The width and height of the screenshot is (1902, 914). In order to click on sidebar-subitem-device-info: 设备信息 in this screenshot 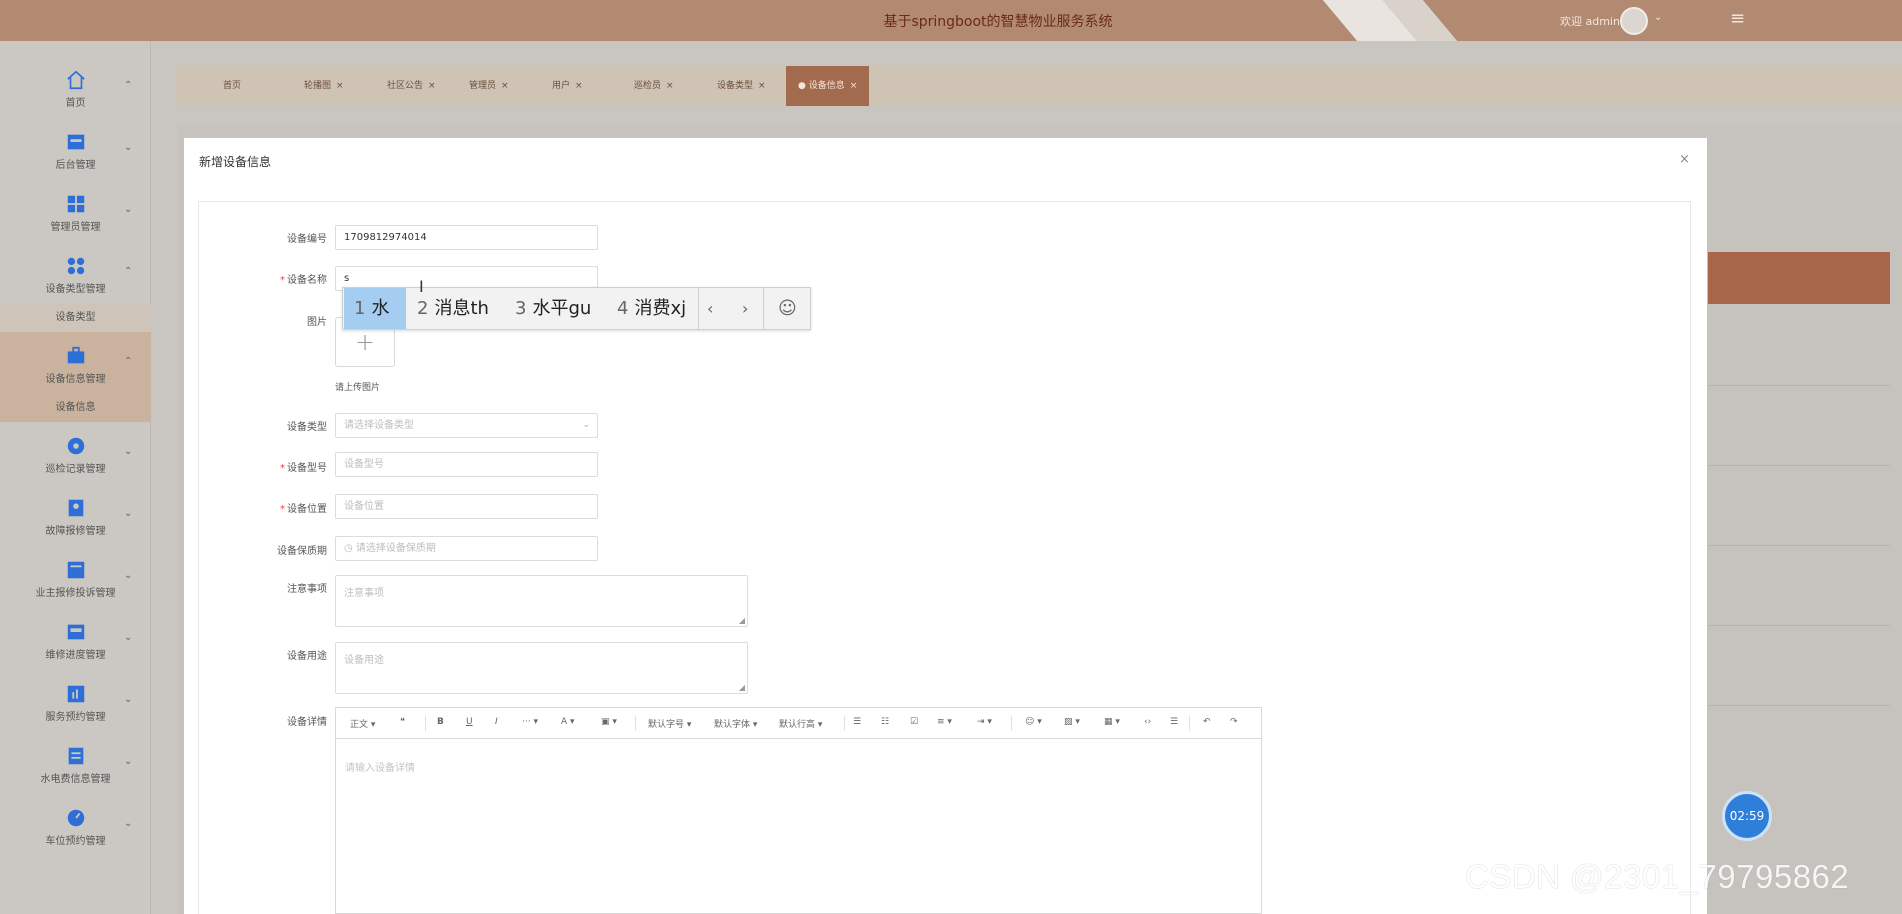, I will do `click(75, 408)`.